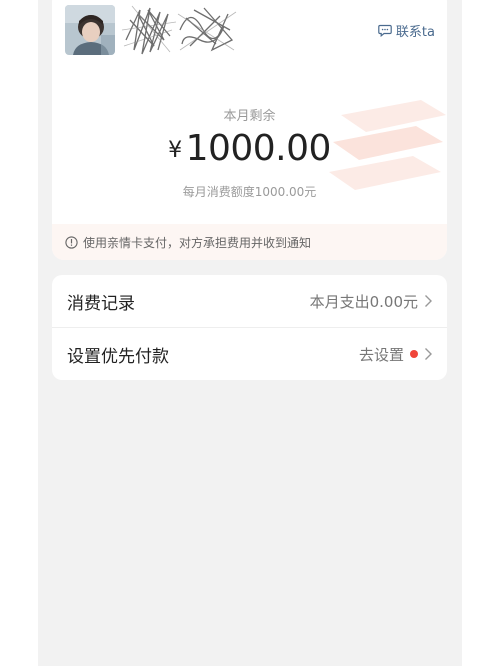 This screenshot has height=666, width=500. What do you see at coordinates (249, 301) in the screenshot?
I see `list-item-consumption-records: 消费记录 本月支出0.00元` at bounding box center [249, 301].